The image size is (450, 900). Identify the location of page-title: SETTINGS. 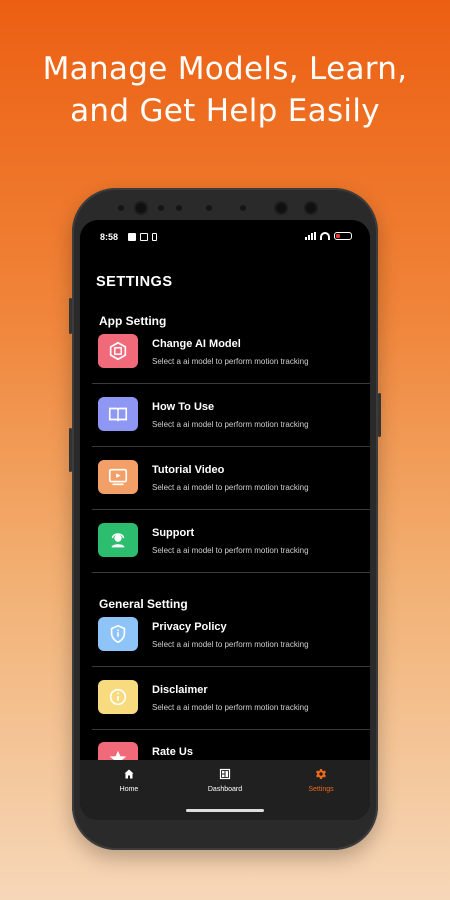
(134, 282).